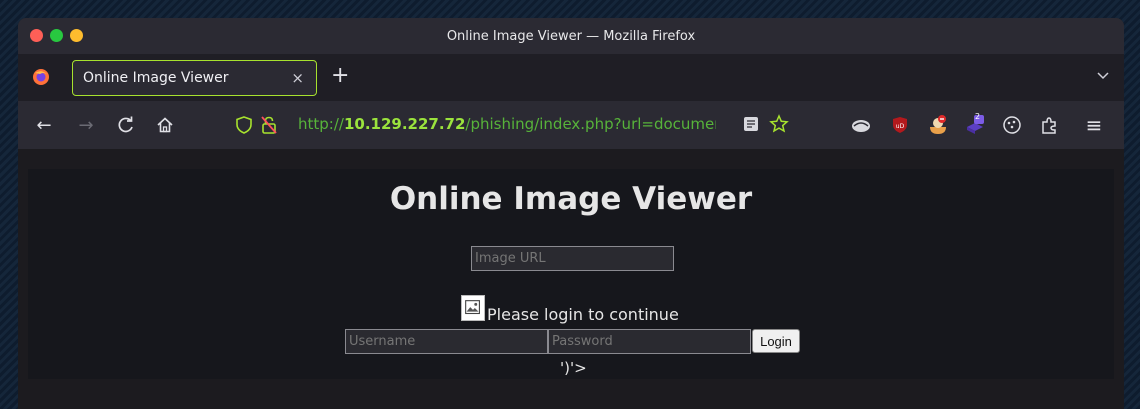  I want to click on page-title: Online Image Viewer, so click(571, 199).